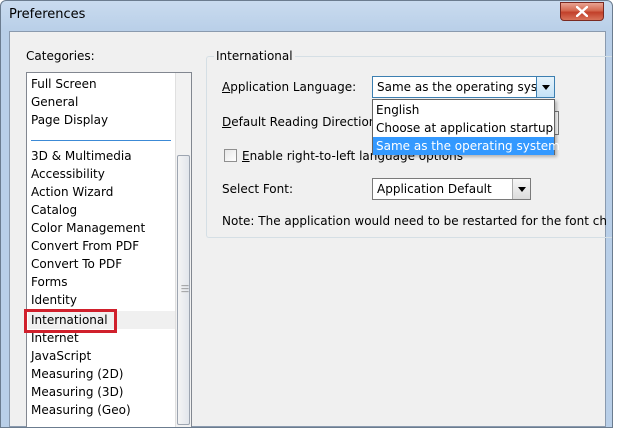 The height and width of the screenshot is (431, 617). Describe the element at coordinates (466, 146) in the screenshot. I see `language-option-same-as-os: Same as the operating system` at that location.